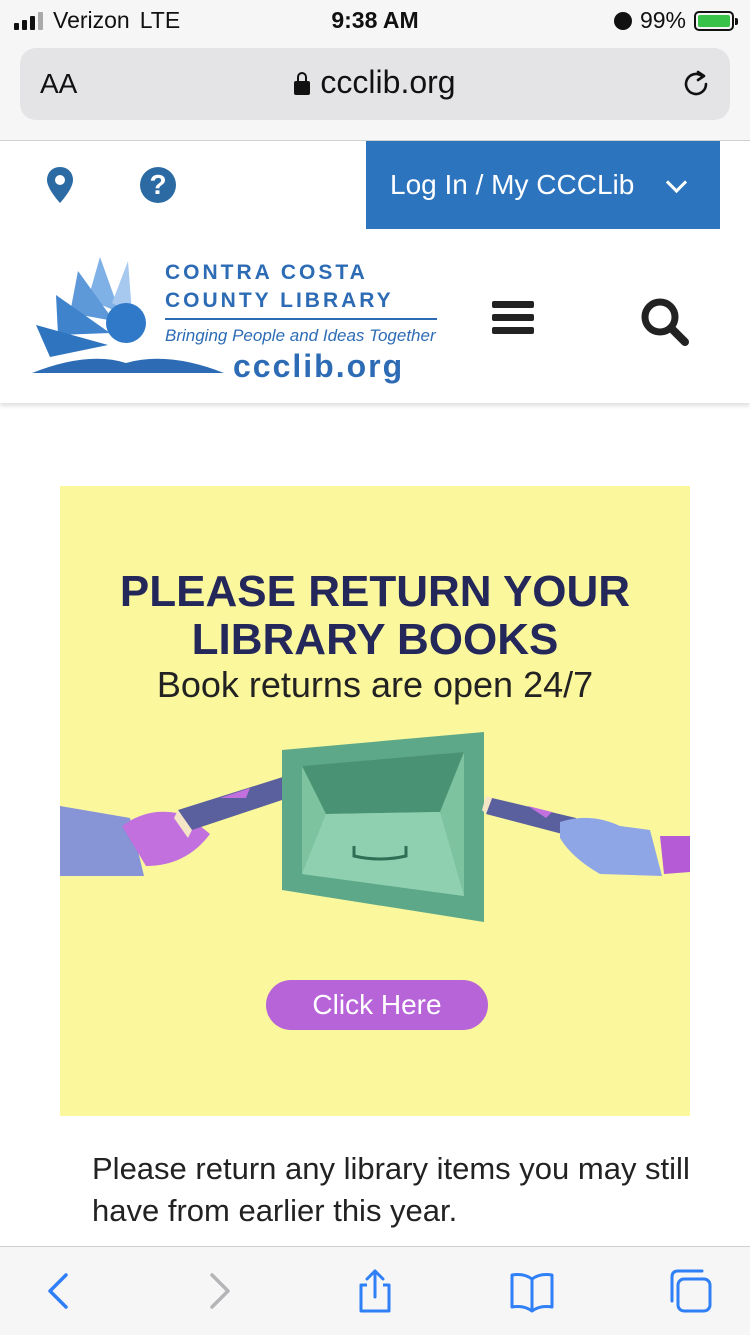 Image resolution: width=750 pixels, height=1335 pixels. What do you see at coordinates (377, 1005) in the screenshot?
I see `click-here-button: Click Here` at bounding box center [377, 1005].